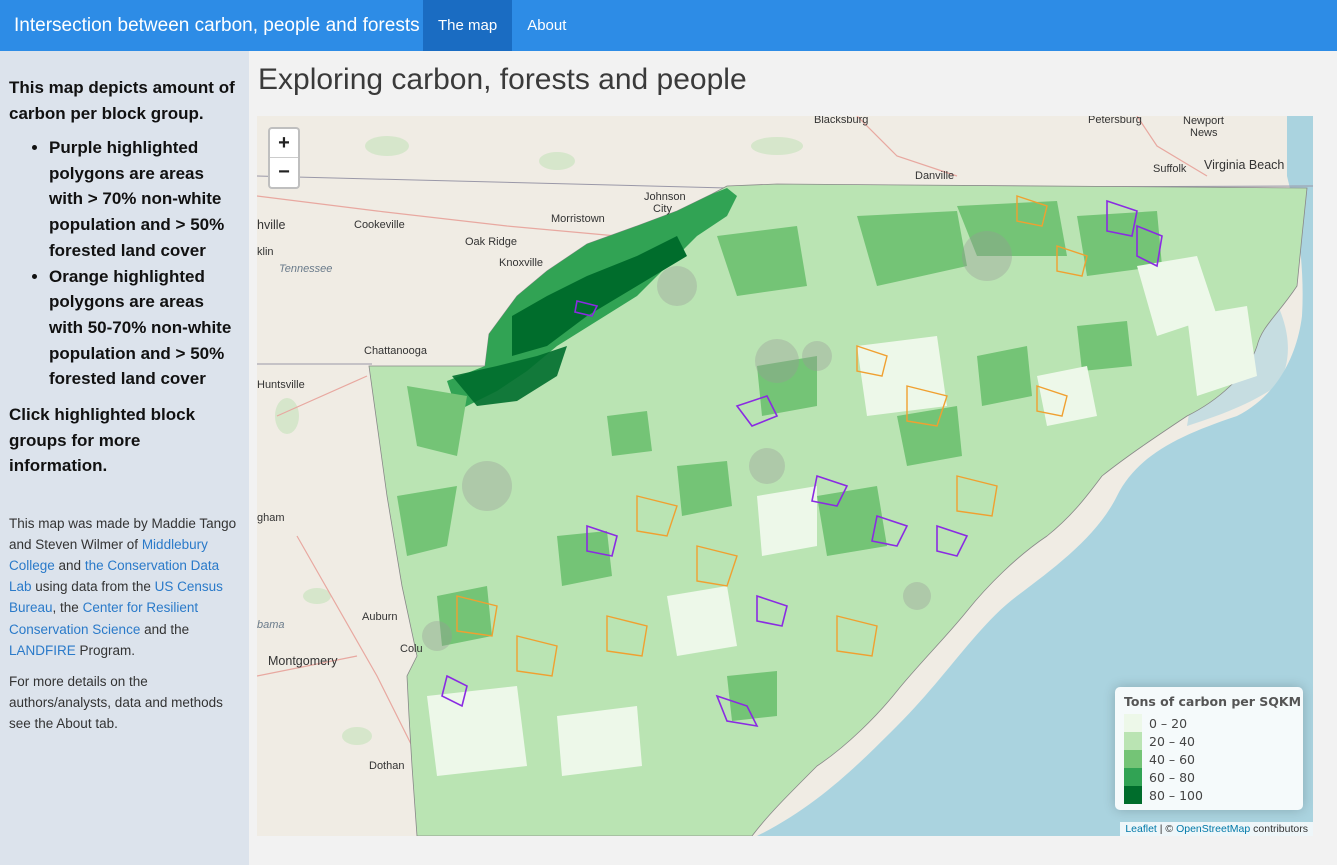  What do you see at coordinates (491, 242) in the screenshot?
I see `place-label-oak-ridge: Oak Ridge` at bounding box center [491, 242].